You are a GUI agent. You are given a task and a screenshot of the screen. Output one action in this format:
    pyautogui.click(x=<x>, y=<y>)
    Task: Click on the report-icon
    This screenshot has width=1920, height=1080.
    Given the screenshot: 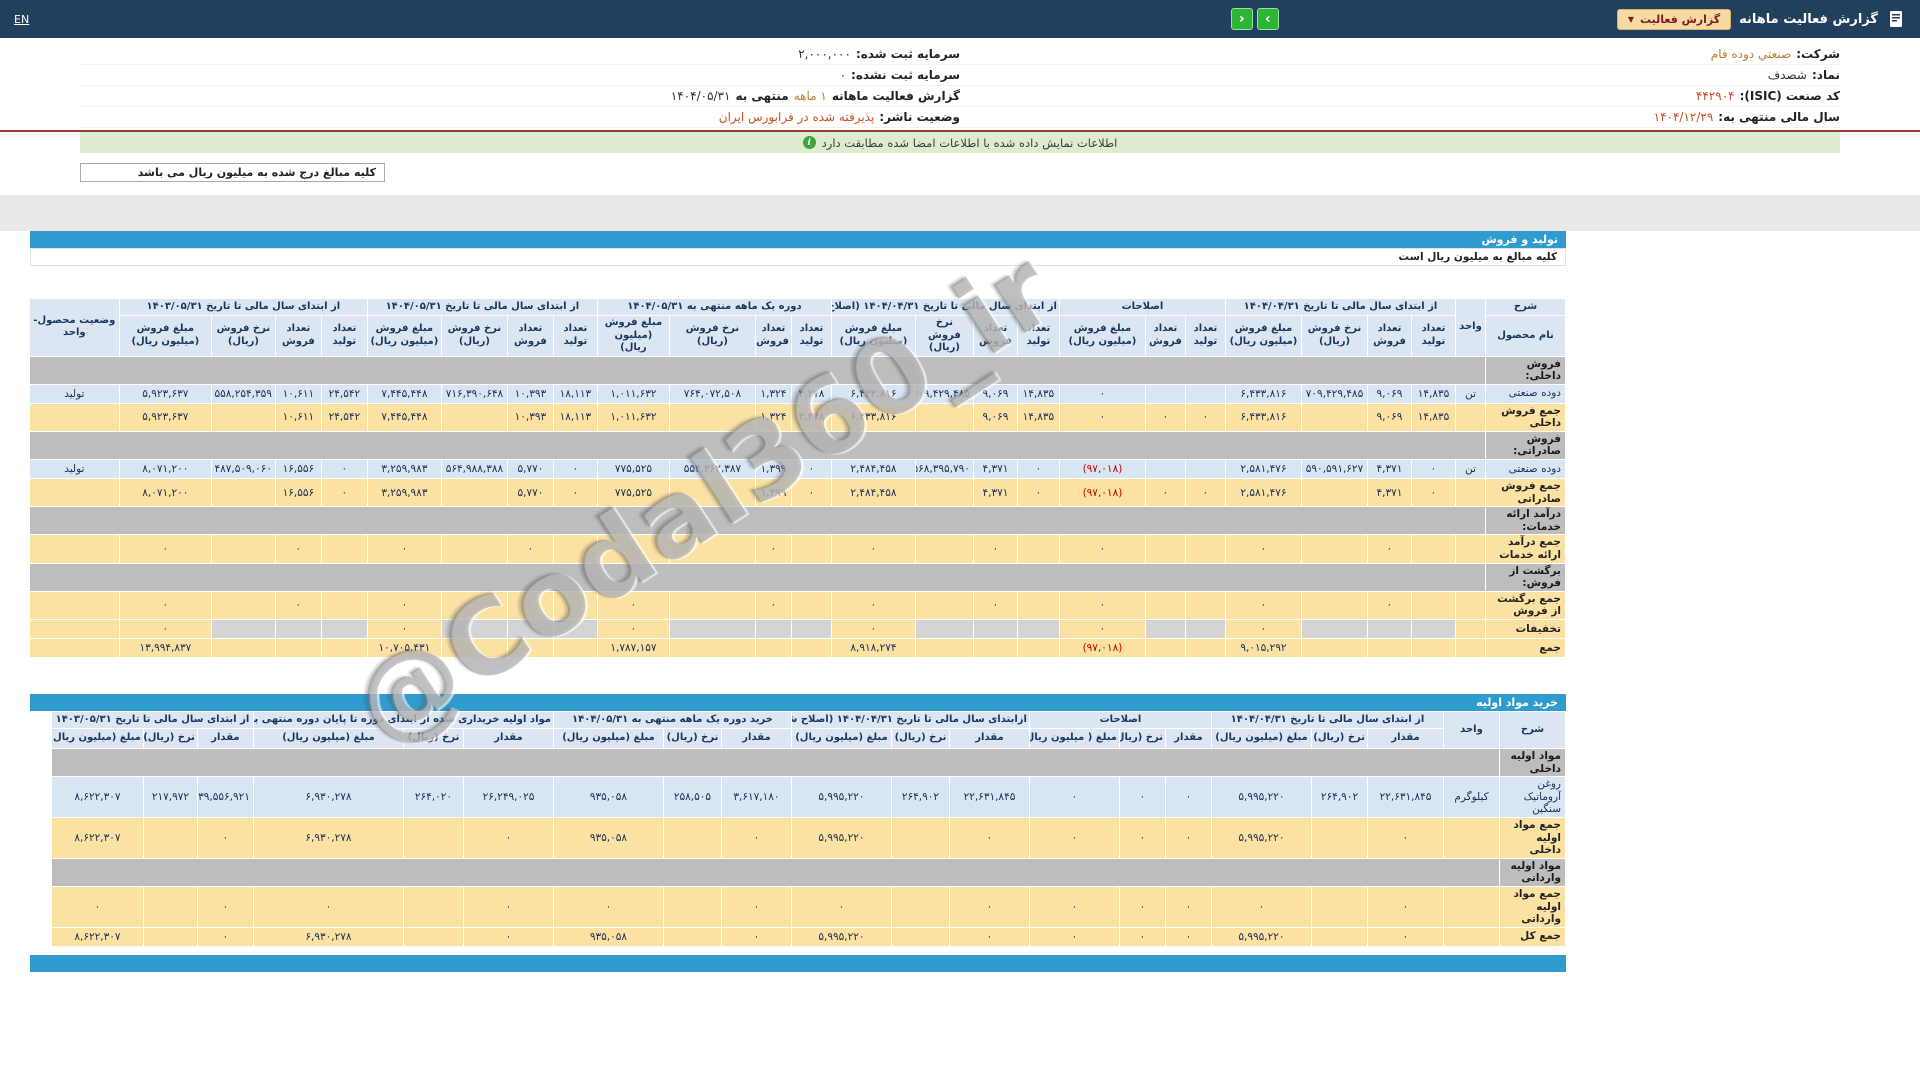 What is the action you would take?
    pyautogui.click(x=1896, y=19)
    